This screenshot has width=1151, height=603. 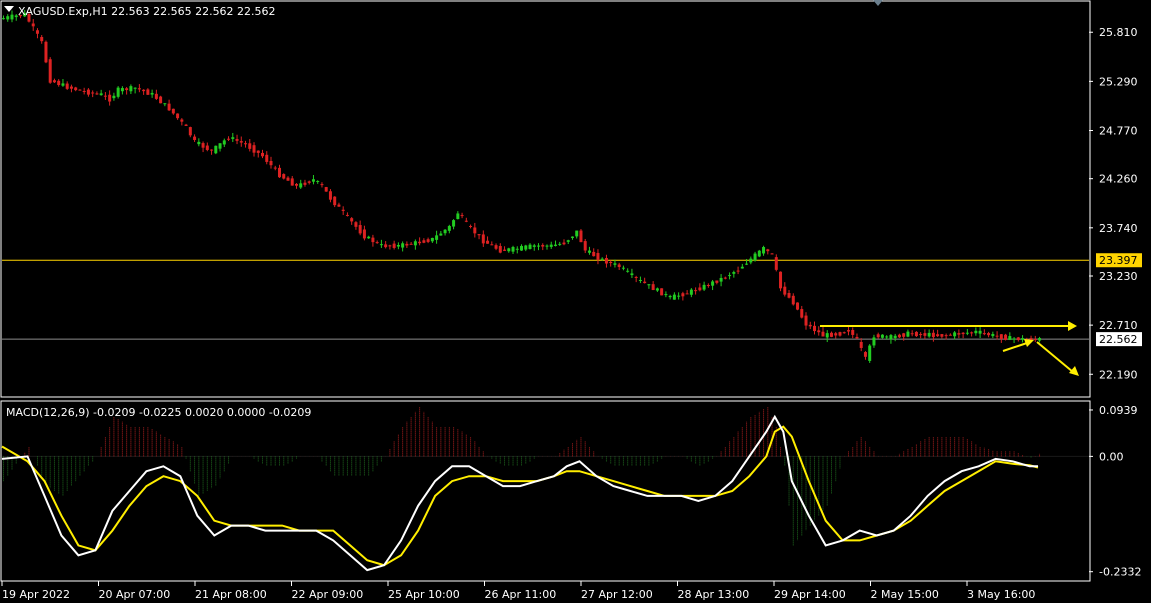 I want to click on time-tick-label: 22 Apr 09:00, so click(x=328, y=594).